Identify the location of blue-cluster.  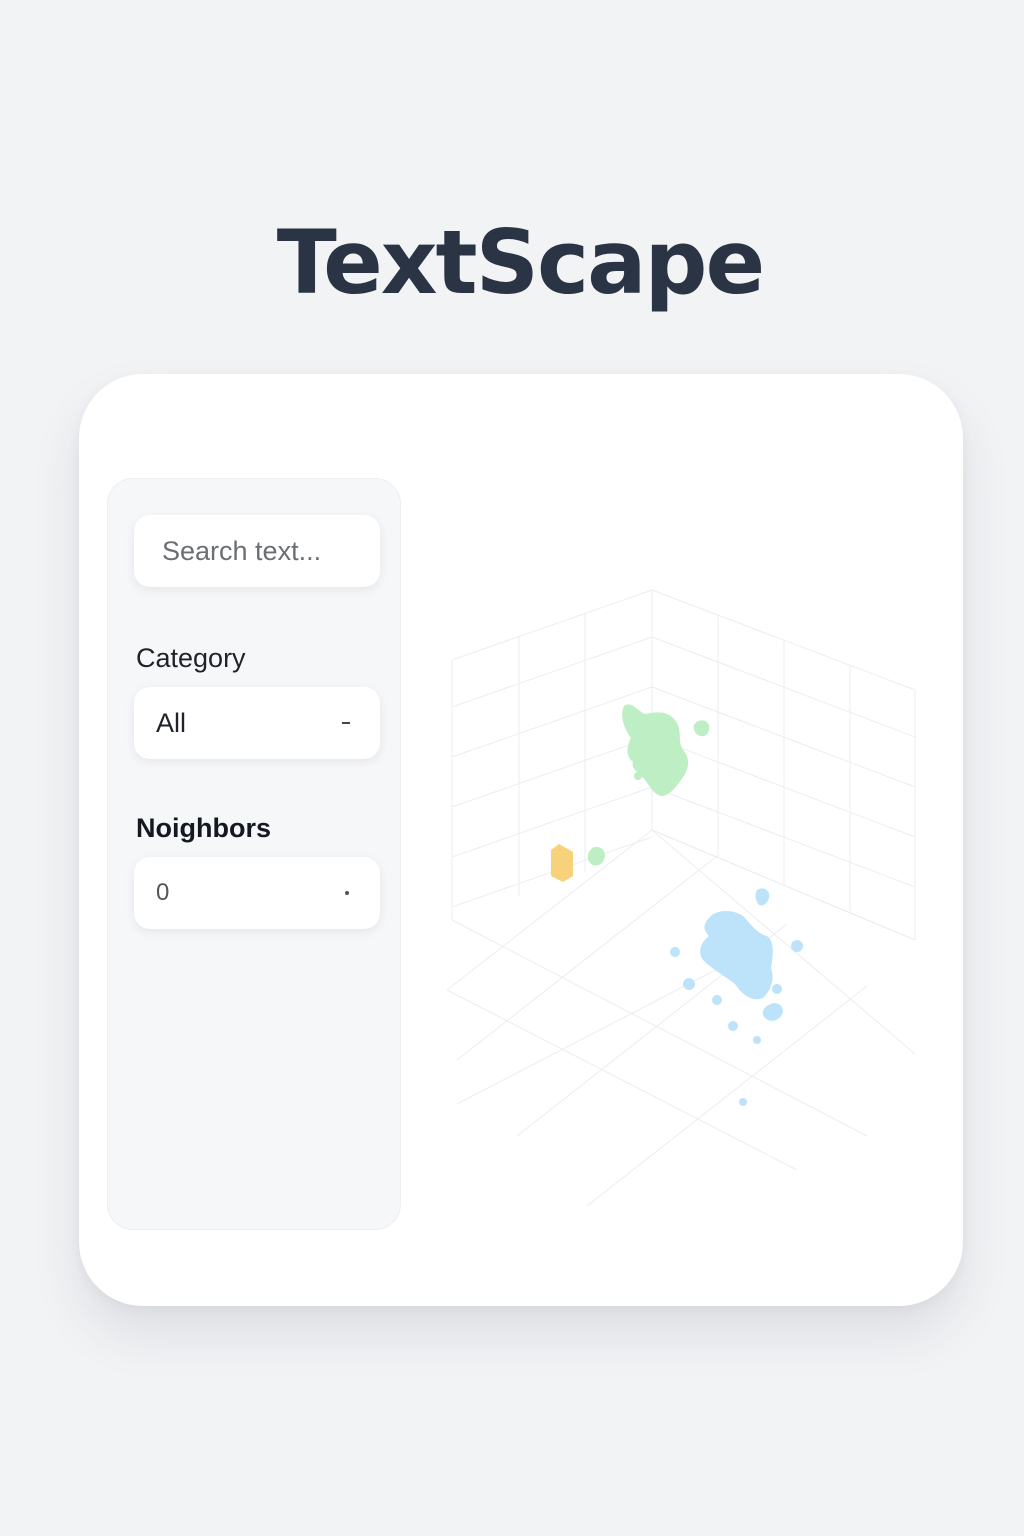
(736, 997).